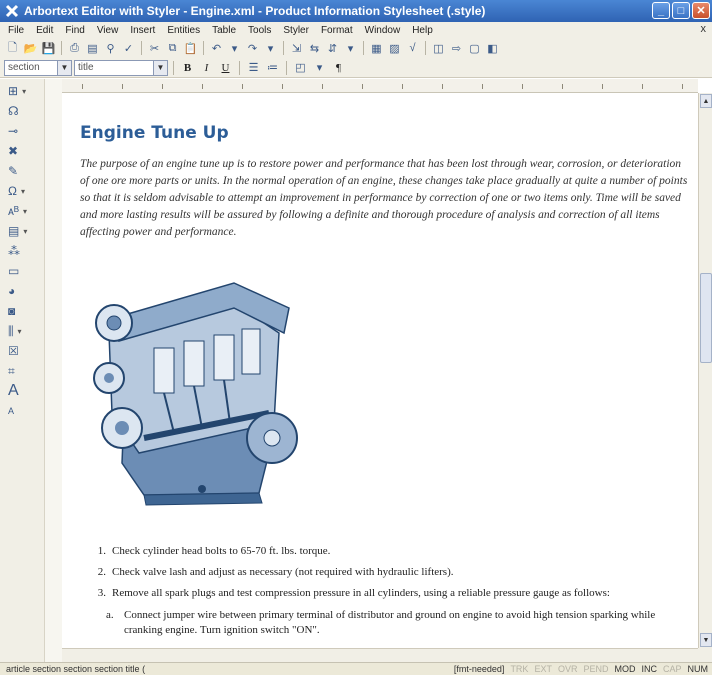 The height and width of the screenshot is (675, 712). I want to click on menu-tools: Tools, so click(259, 30).